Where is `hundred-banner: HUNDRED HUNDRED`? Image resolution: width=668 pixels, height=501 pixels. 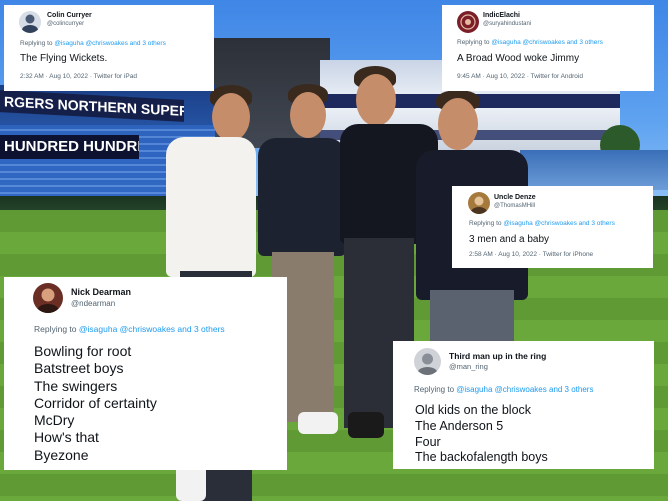 hundred-banner: HUNDRED HUNDRED is located at coordinates (69, 147).